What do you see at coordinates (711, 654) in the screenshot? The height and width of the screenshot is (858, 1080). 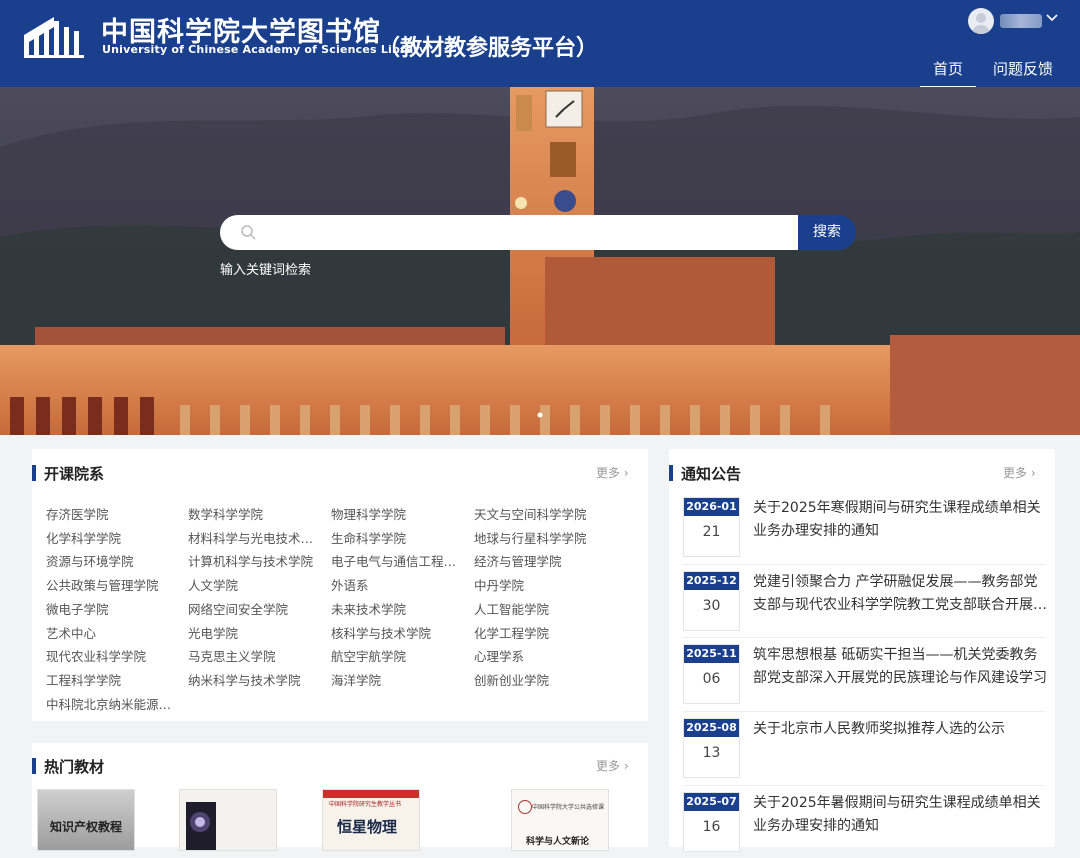 I see `date-year-month: 2025-11` at bounding box center [711, 654].